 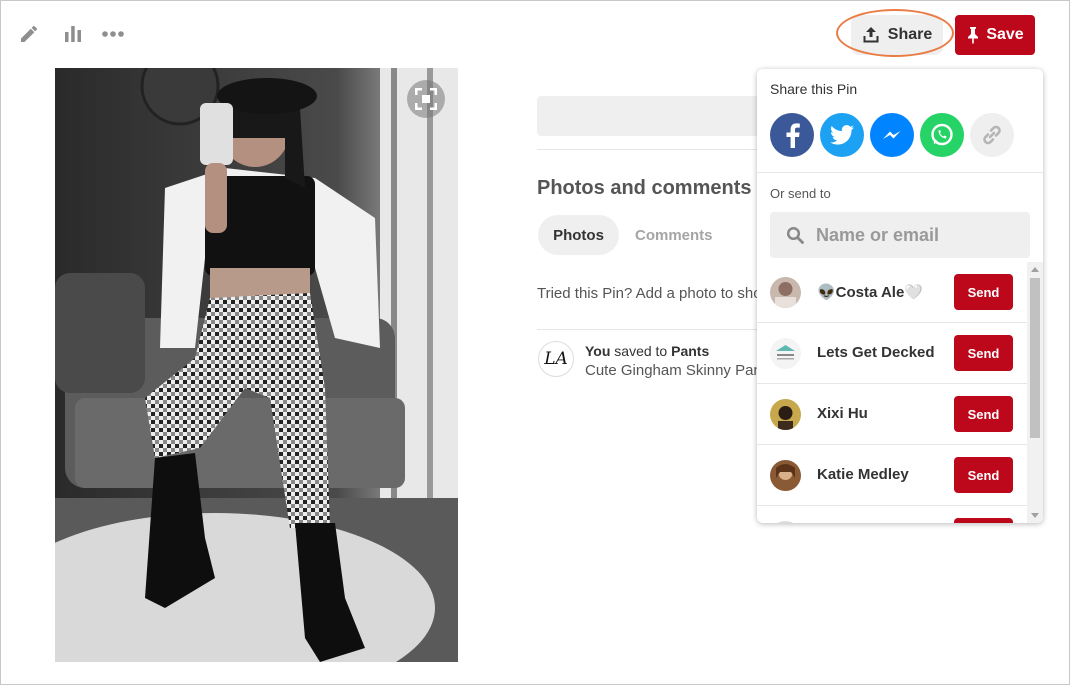 What do you see at coordinates (916, 235) in the screenshot?
I see `name-or-email-input` at bounding box center [916, 235].